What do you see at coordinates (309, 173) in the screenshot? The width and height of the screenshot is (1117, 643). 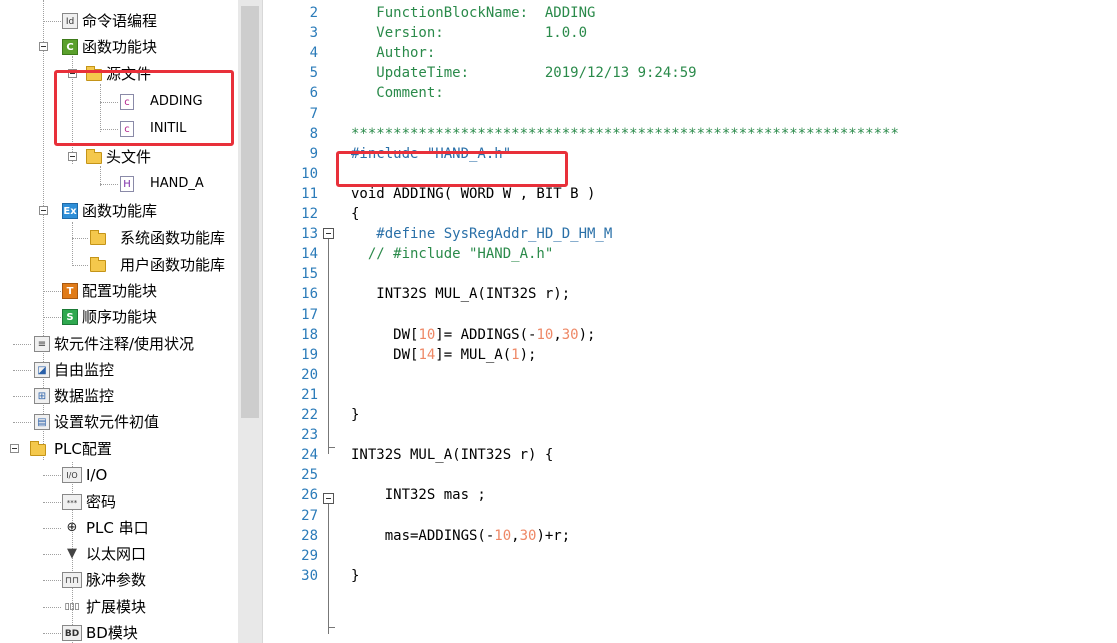 I see `line-number: 10` at bounding box center [309, 173].